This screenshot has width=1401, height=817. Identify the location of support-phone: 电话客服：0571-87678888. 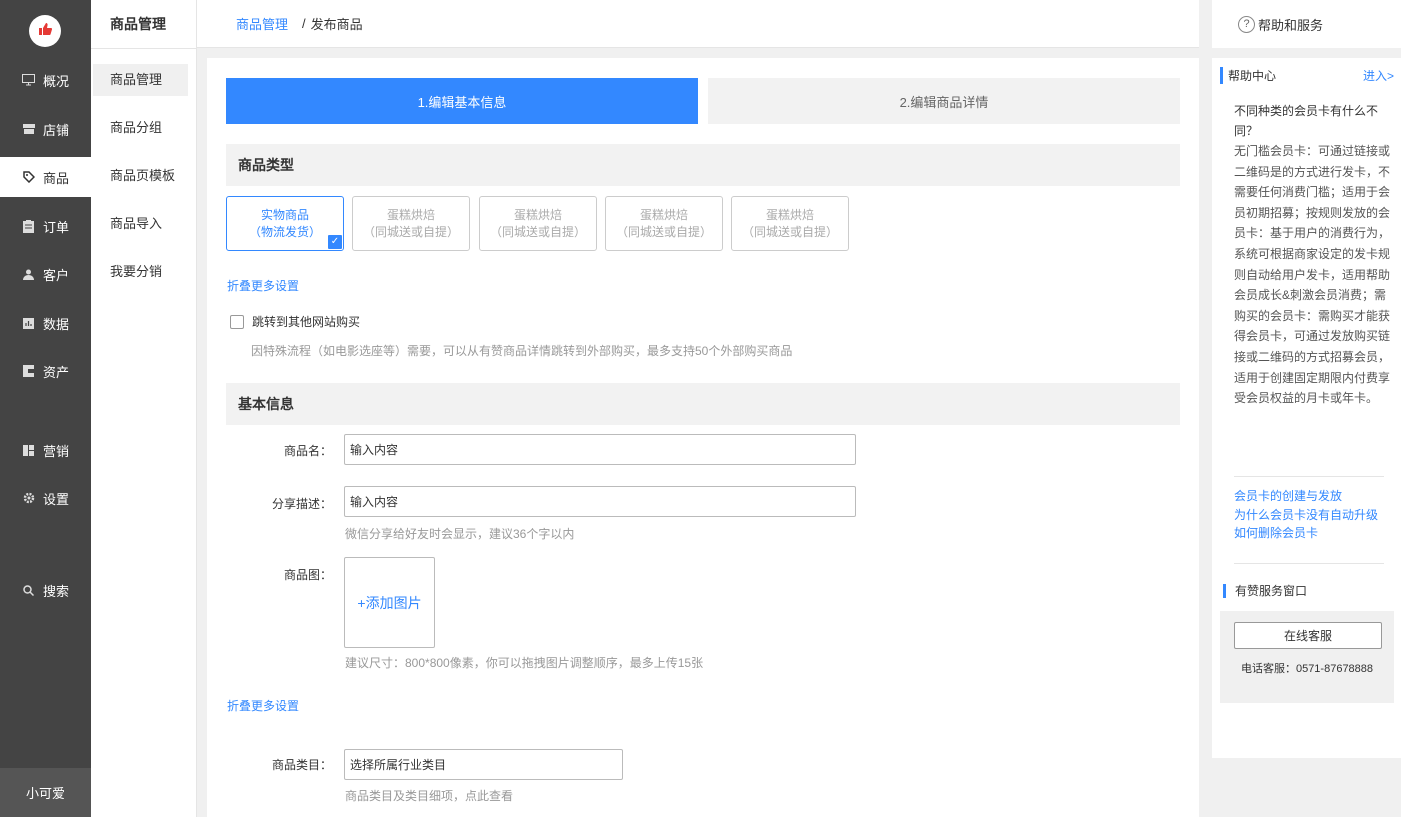
(1307, 669).